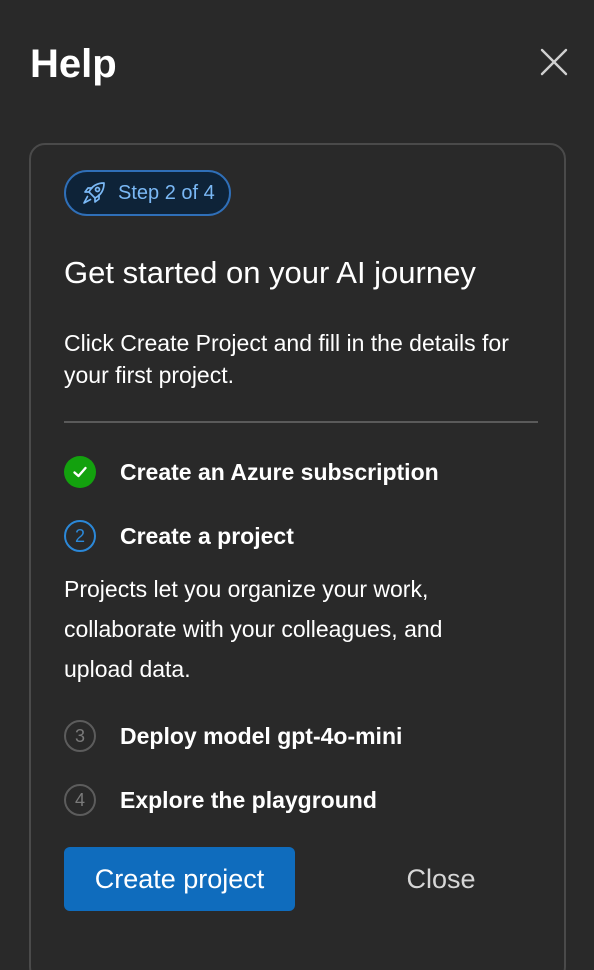 The height and width of the screenshot is (970, 594). Describe the element at coordinates (166, 192) in the screenshot. I see `step-badge-label: Step 2 of 4` at that location.